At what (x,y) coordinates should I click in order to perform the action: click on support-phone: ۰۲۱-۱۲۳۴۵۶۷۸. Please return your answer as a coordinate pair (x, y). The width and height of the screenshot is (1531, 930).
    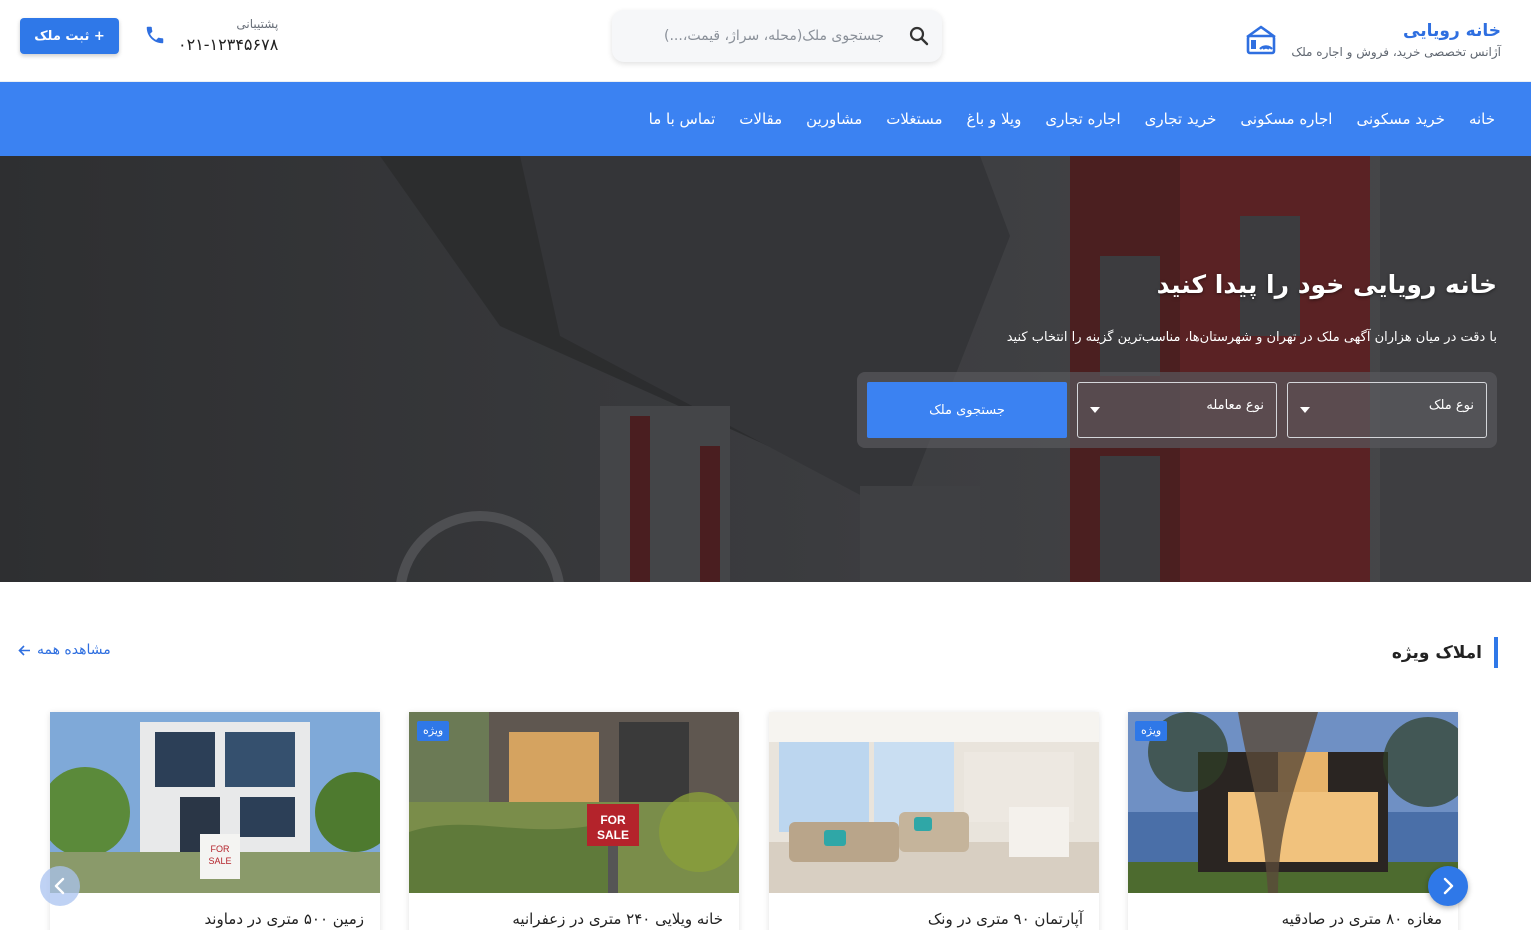
    Looking at the image, I should click on (228, 44).